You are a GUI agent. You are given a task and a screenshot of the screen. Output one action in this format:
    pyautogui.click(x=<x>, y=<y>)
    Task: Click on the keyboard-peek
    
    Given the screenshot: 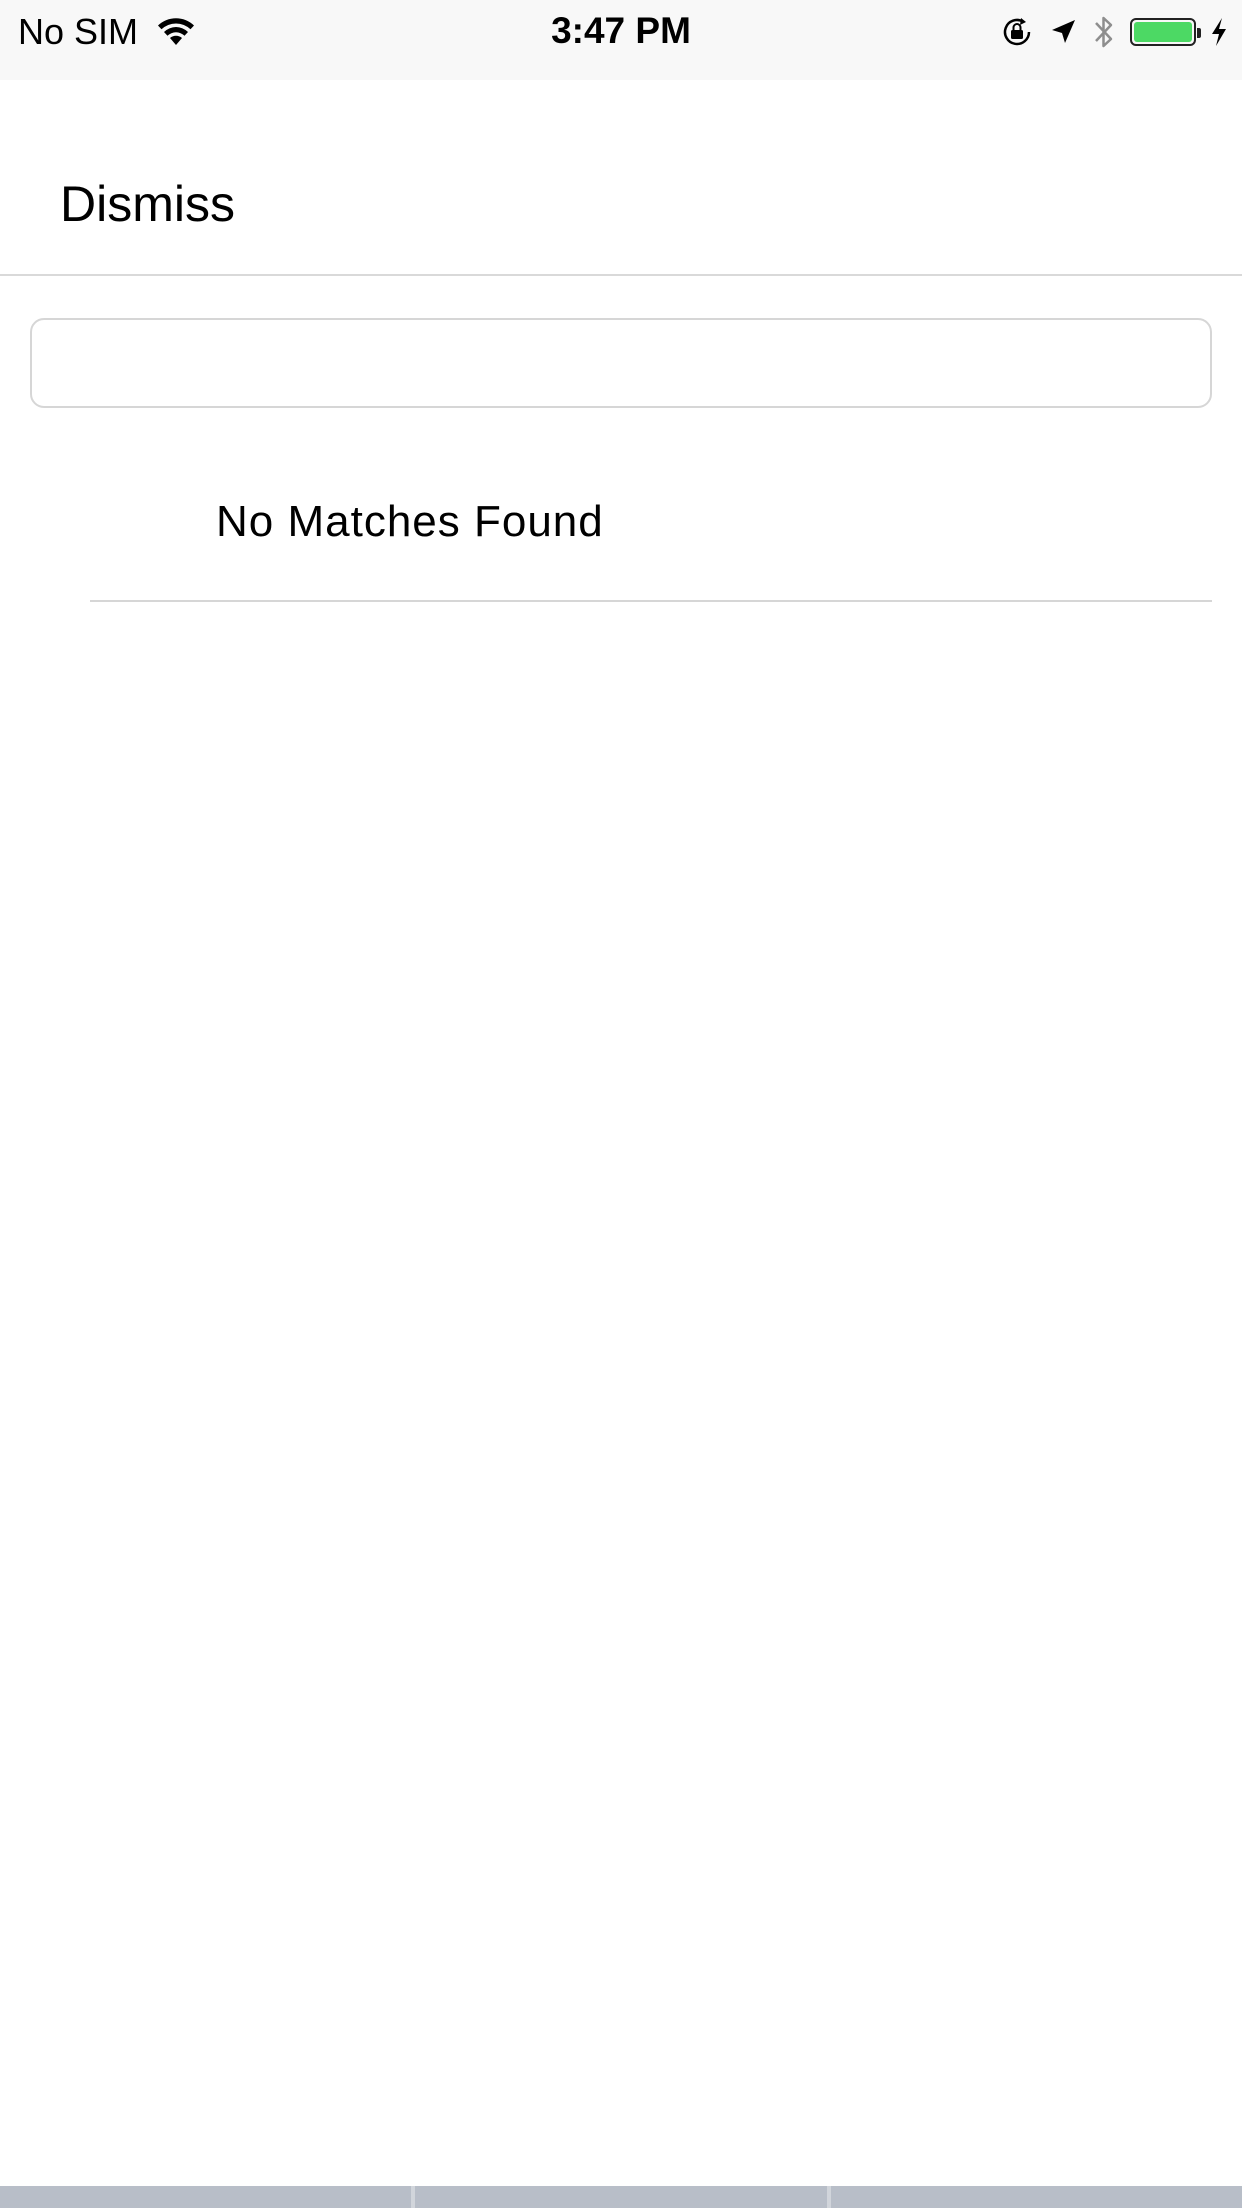 What is the action you would take?
    pyautogui.click(x=621, y=2197)
    